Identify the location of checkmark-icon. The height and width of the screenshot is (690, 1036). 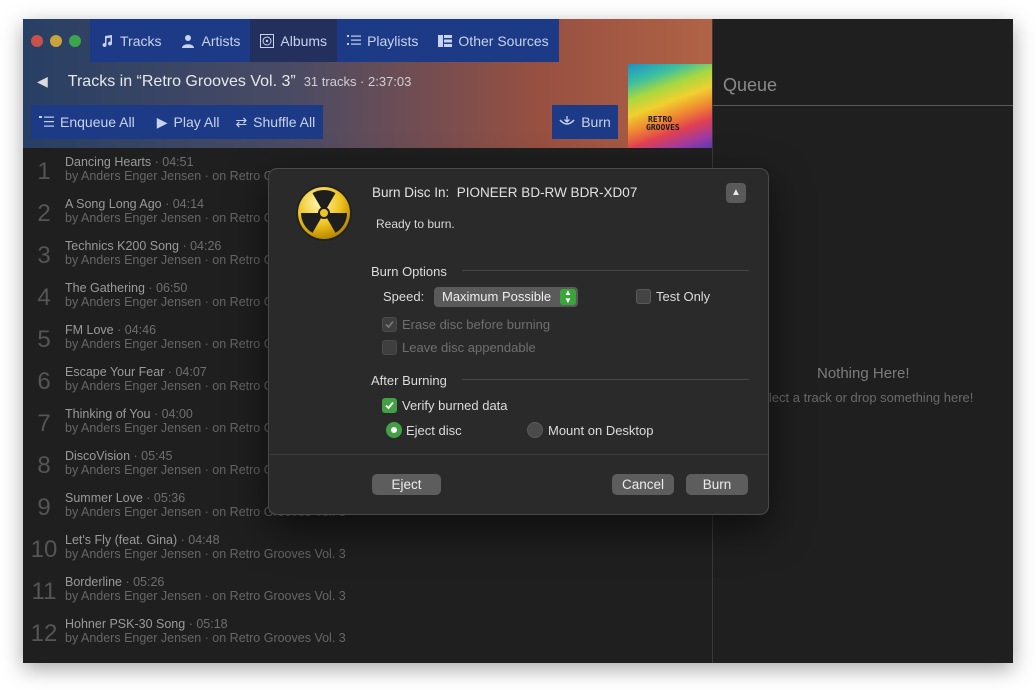
(389, 405).